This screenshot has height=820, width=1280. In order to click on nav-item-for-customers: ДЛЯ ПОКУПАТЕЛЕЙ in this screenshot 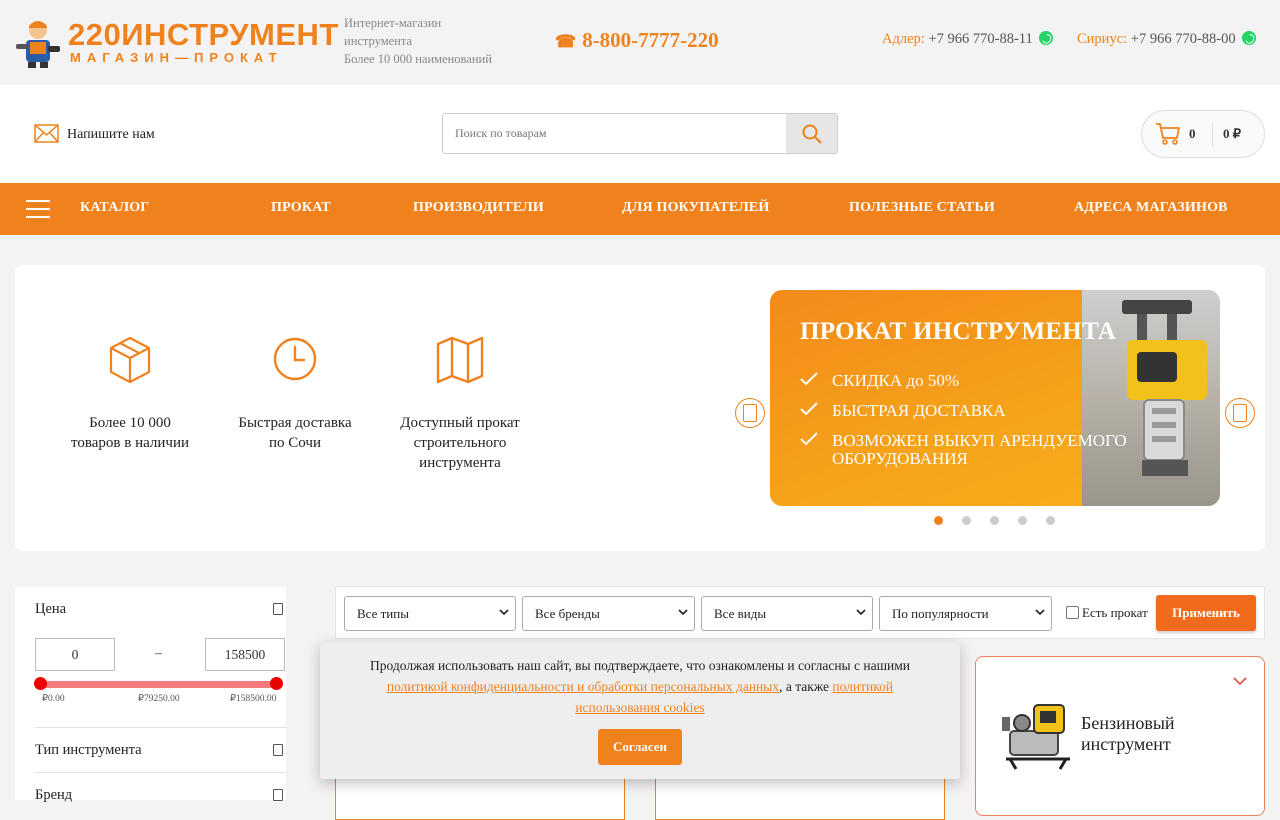, I will do `click(696, 208)`.